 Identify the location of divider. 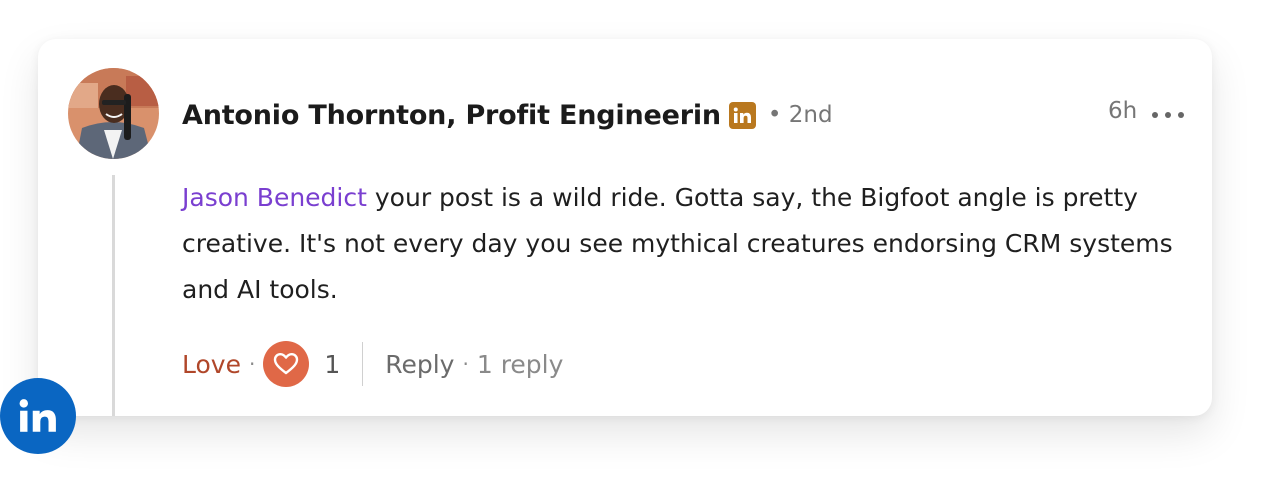
(363, 364).